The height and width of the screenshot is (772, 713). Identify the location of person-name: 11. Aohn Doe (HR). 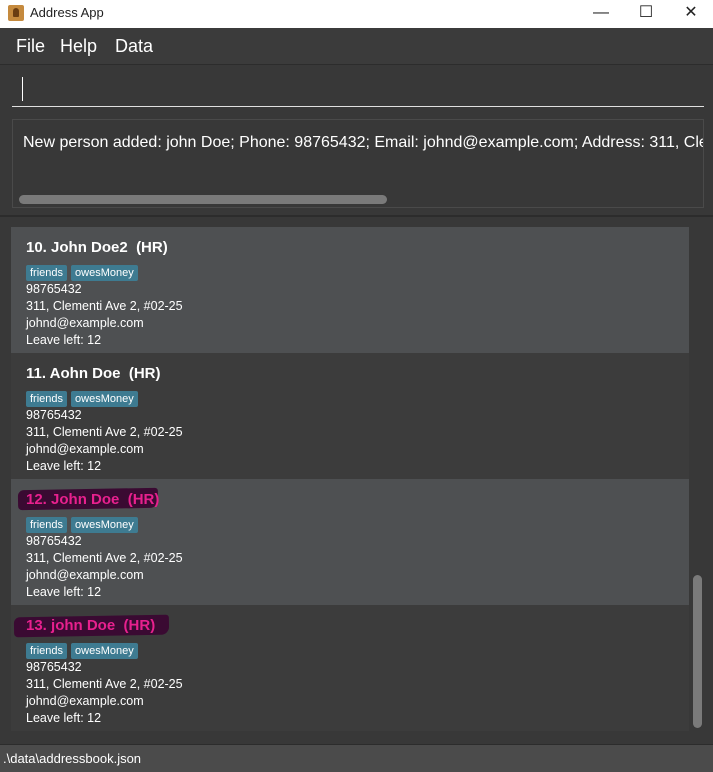
(93, 373).